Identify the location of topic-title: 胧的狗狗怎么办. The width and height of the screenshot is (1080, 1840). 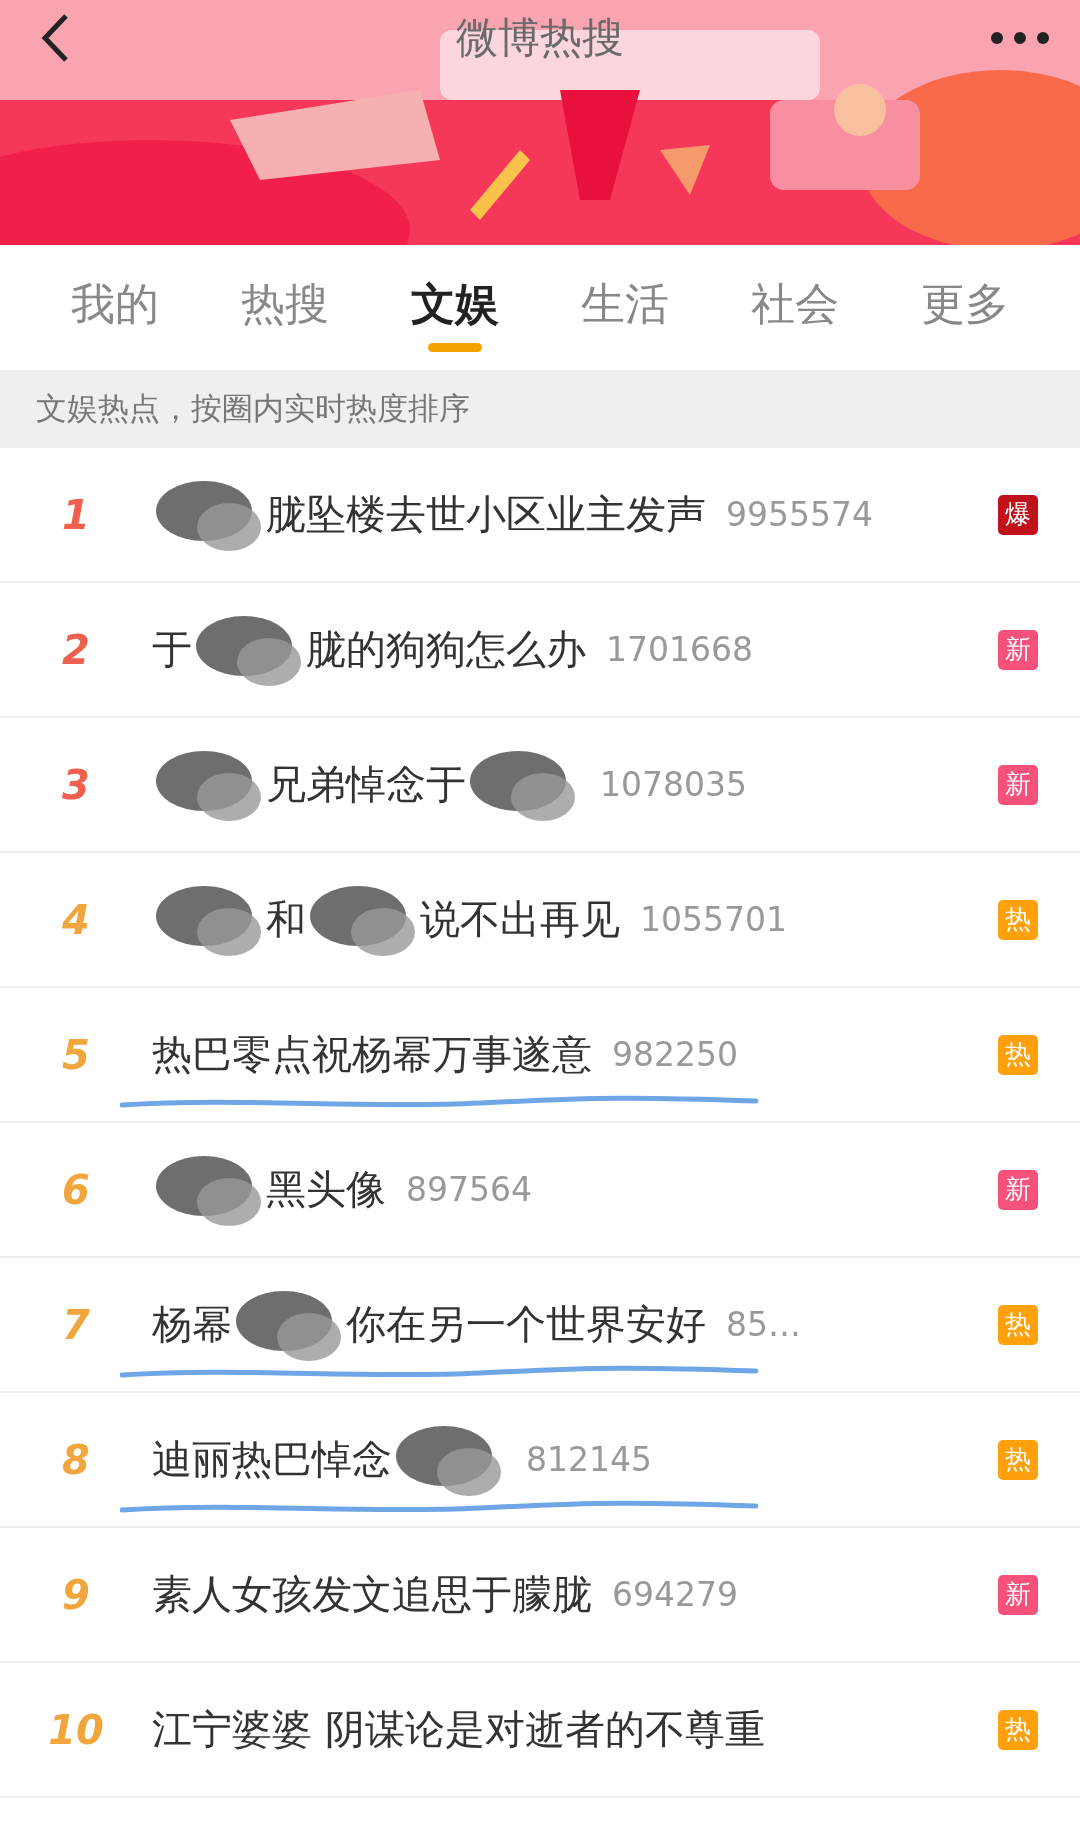
(446, 649).